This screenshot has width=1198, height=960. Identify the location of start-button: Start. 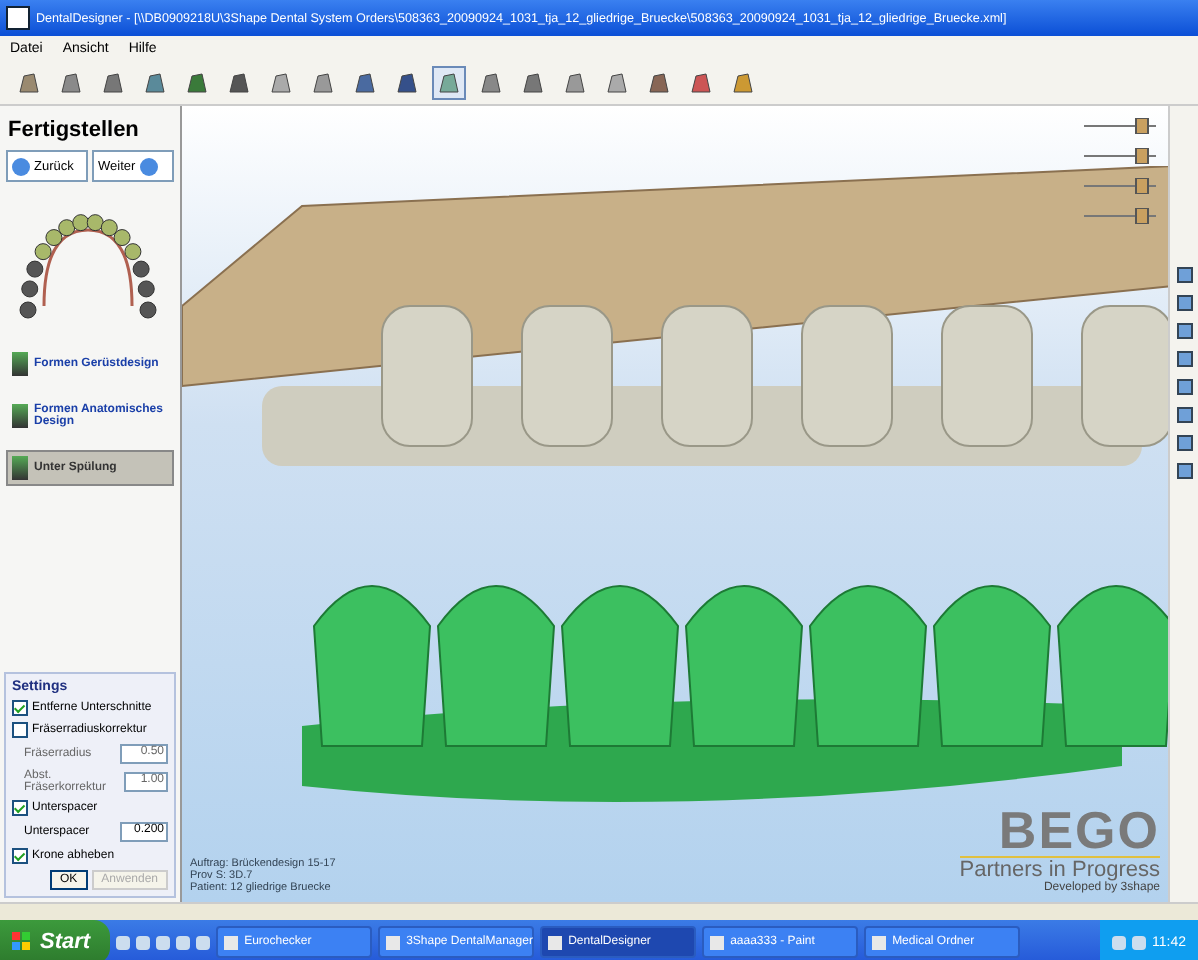
(55, 940).